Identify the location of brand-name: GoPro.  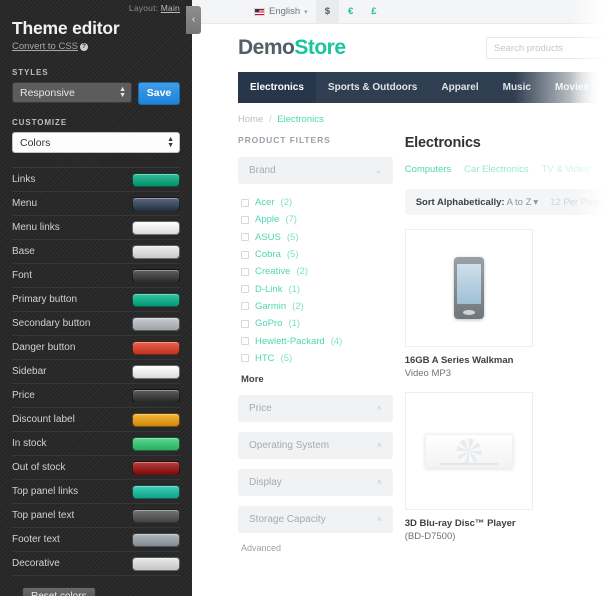
(269, 324).